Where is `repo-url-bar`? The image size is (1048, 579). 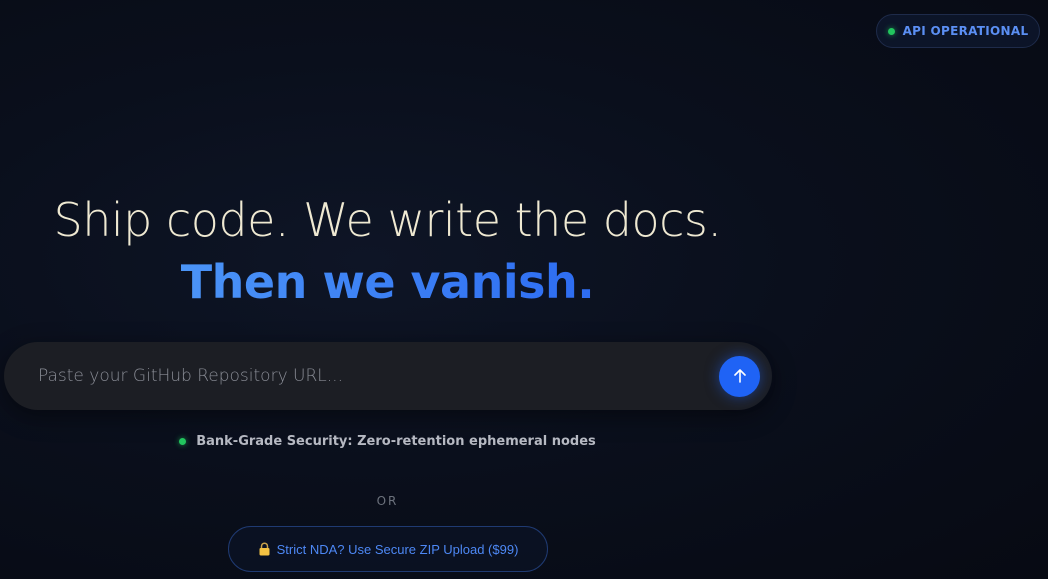
repo-url-bar is located at coordinates (388, 376).